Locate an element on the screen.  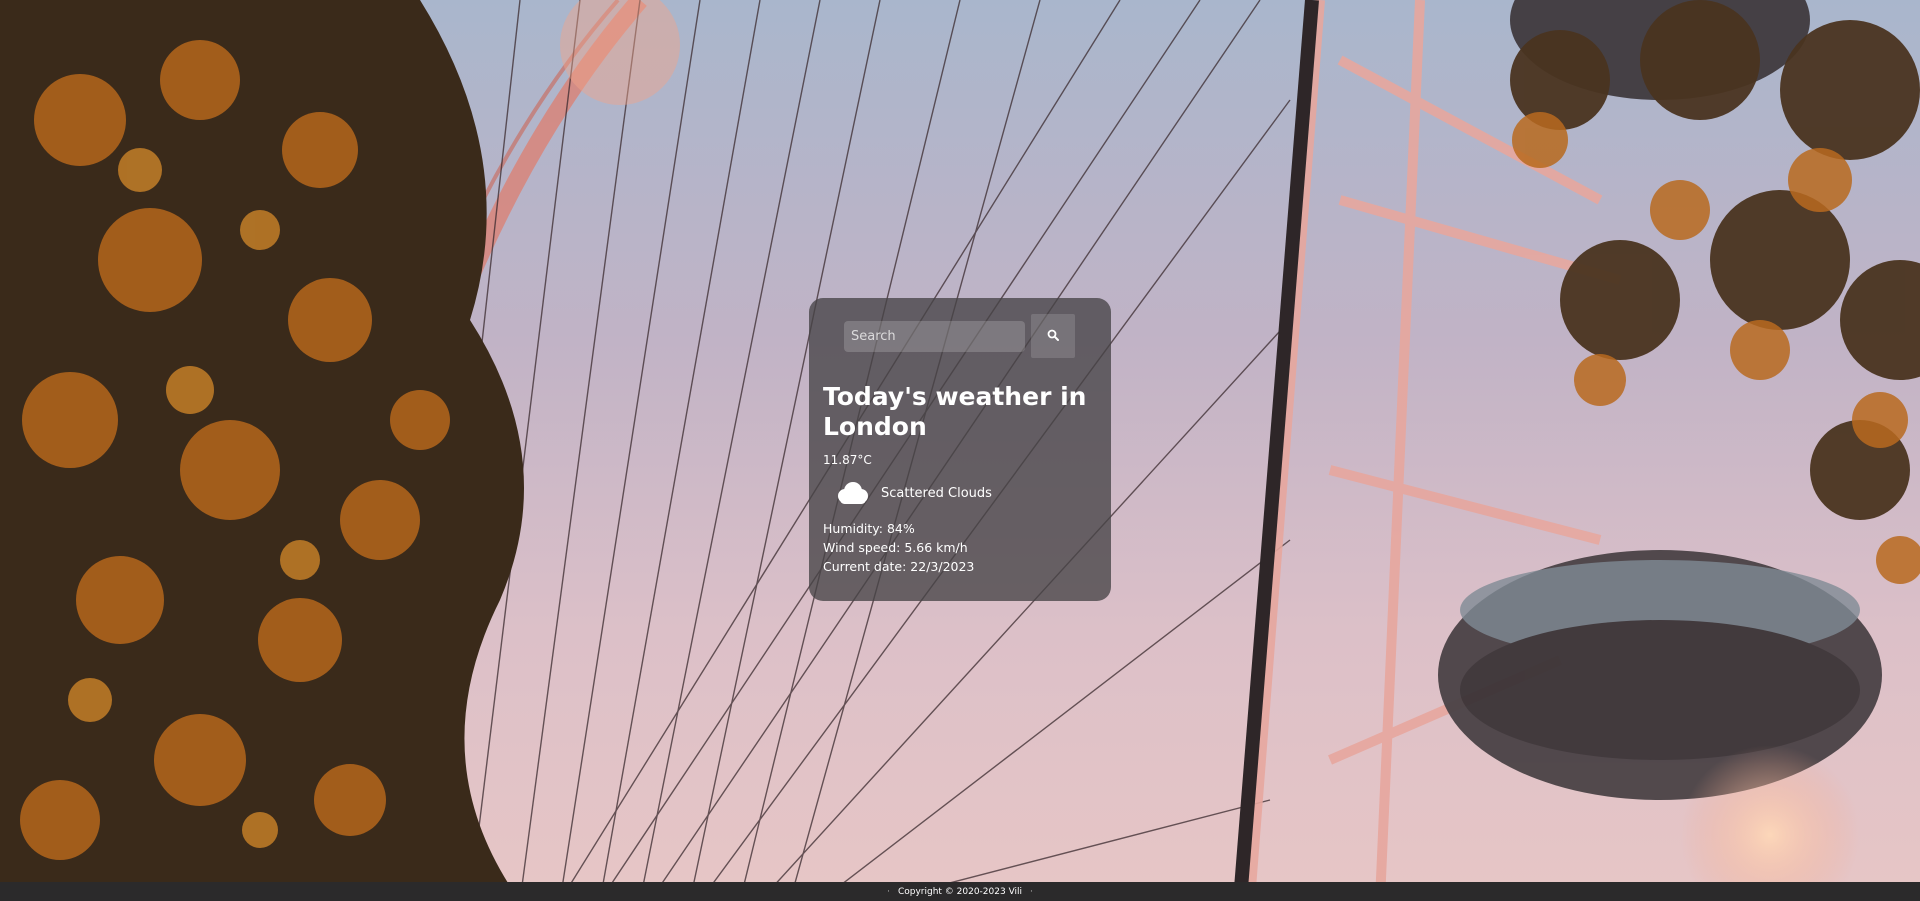
humidity: Humidity: 84% is located at coordinates (869, 528).